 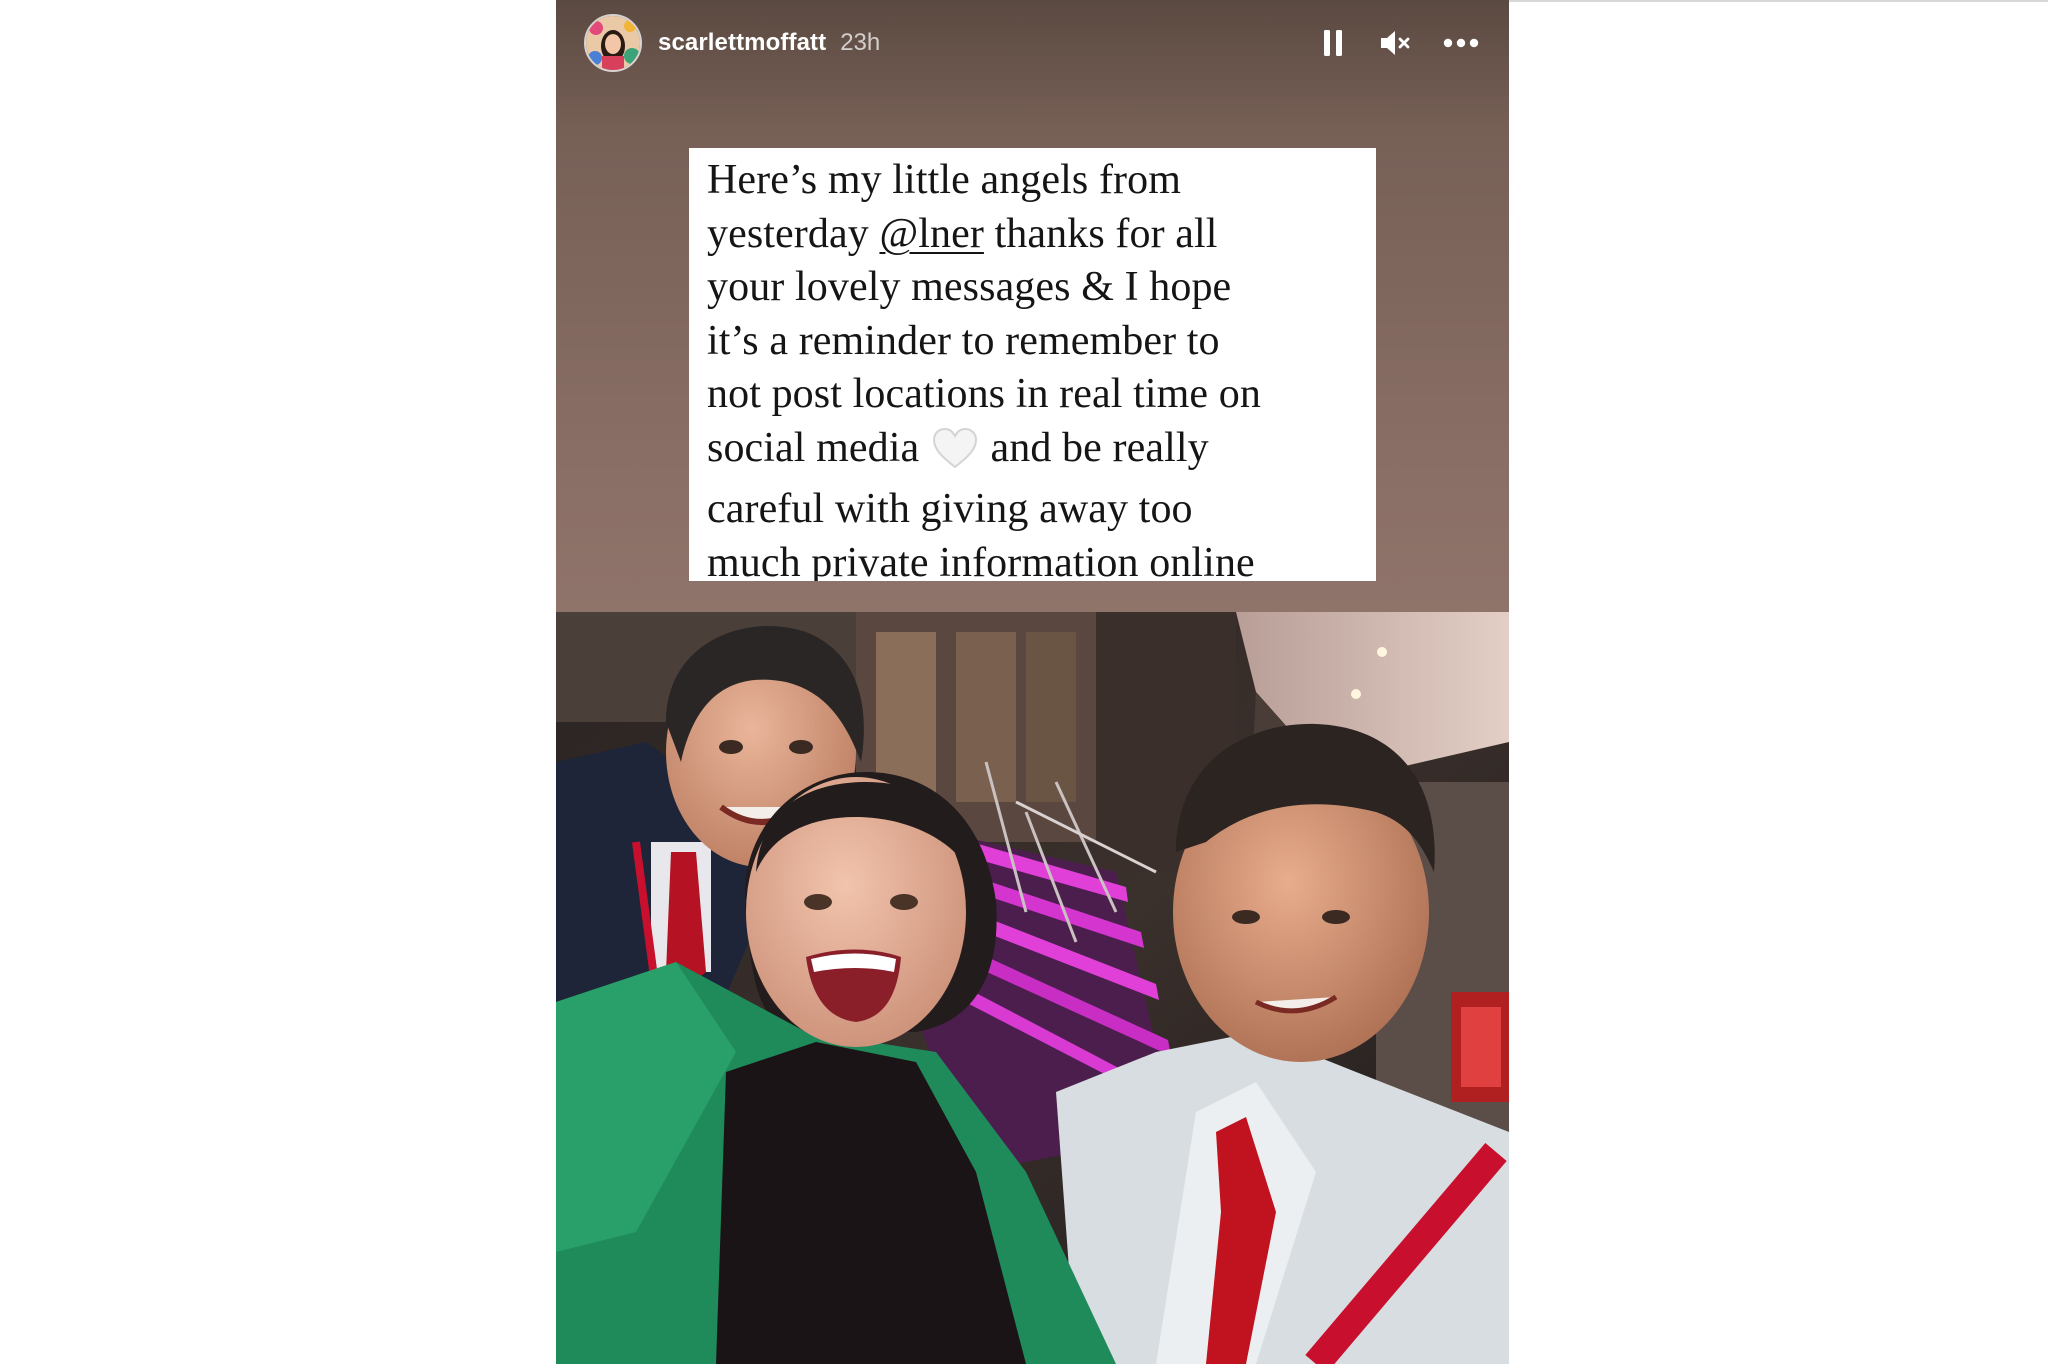 I want to click on caption-text: and be really, so click(x=1099, y=447).